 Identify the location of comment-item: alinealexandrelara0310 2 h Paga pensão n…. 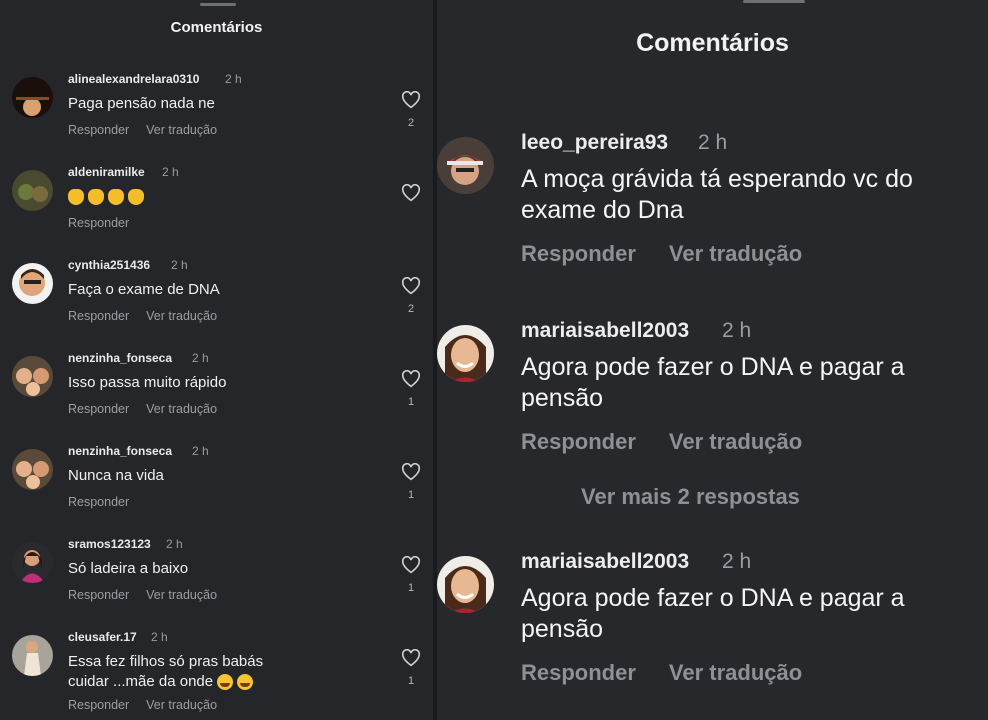
(216, 119).